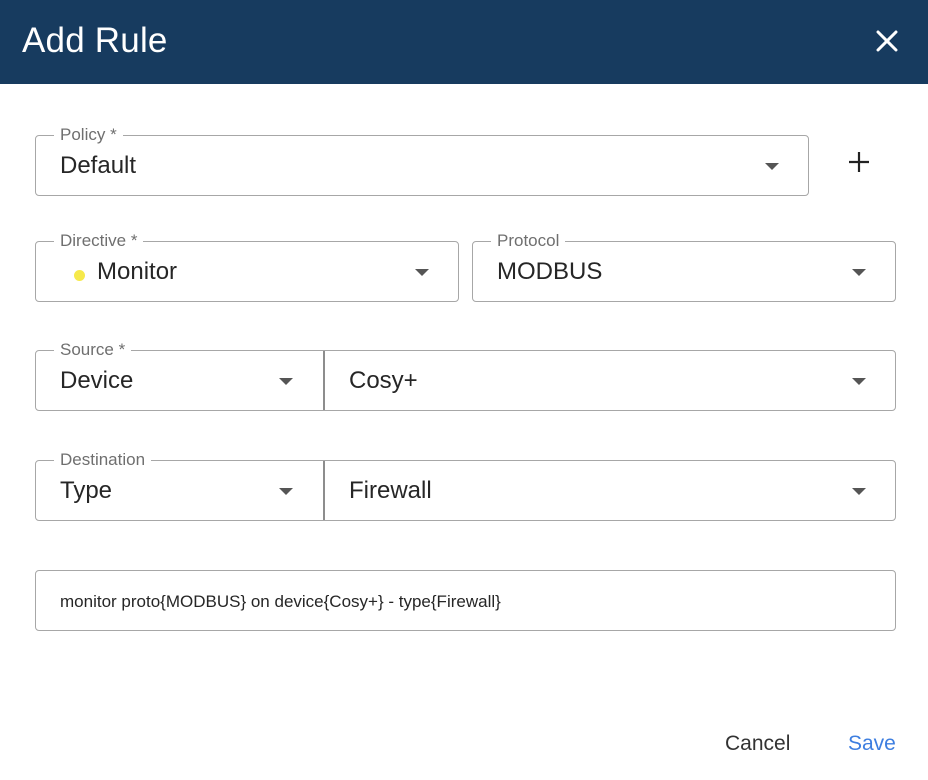  Describe the element at coordinates (464, 42) in the screenshot. I see `dialog-header: Add Rule` at that location.